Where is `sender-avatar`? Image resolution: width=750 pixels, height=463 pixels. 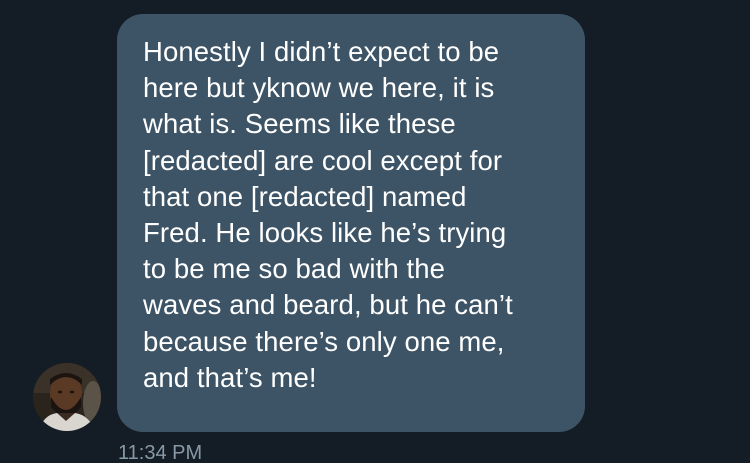
sender-avatar is located at coordinates (67, 397).